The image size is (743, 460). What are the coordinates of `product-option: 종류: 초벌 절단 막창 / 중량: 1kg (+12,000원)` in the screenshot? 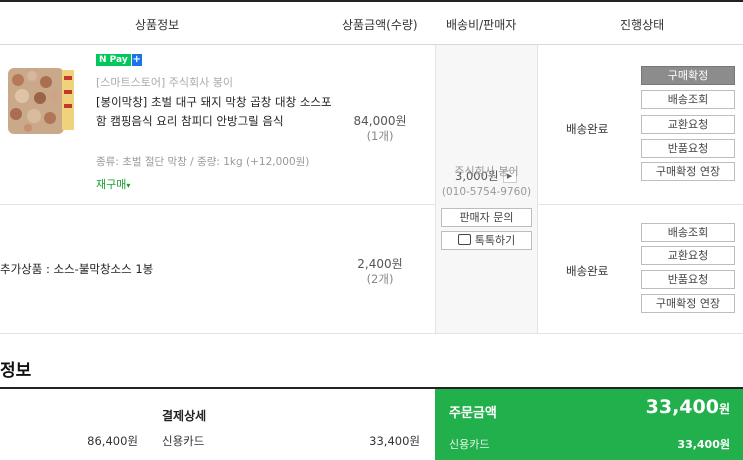 It's located at (203, 162).